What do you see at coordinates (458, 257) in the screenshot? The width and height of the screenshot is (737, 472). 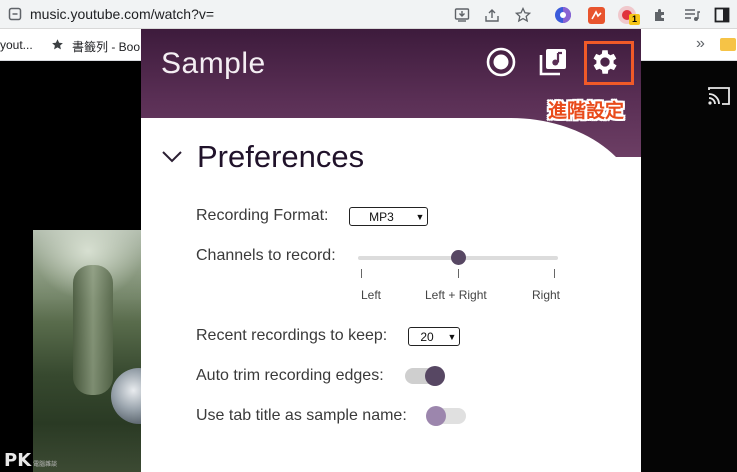 I see `channels-slider-thumb` at bounding box center [458, 257].